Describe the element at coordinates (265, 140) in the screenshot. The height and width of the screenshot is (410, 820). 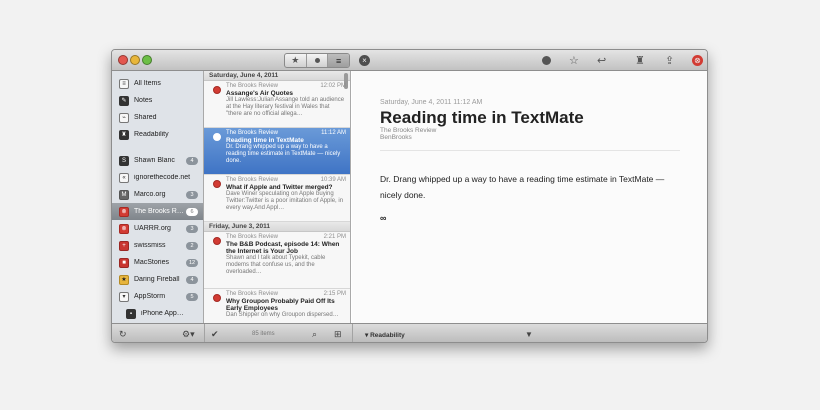
I see `article-title: Reading time in TextMate` at that location.